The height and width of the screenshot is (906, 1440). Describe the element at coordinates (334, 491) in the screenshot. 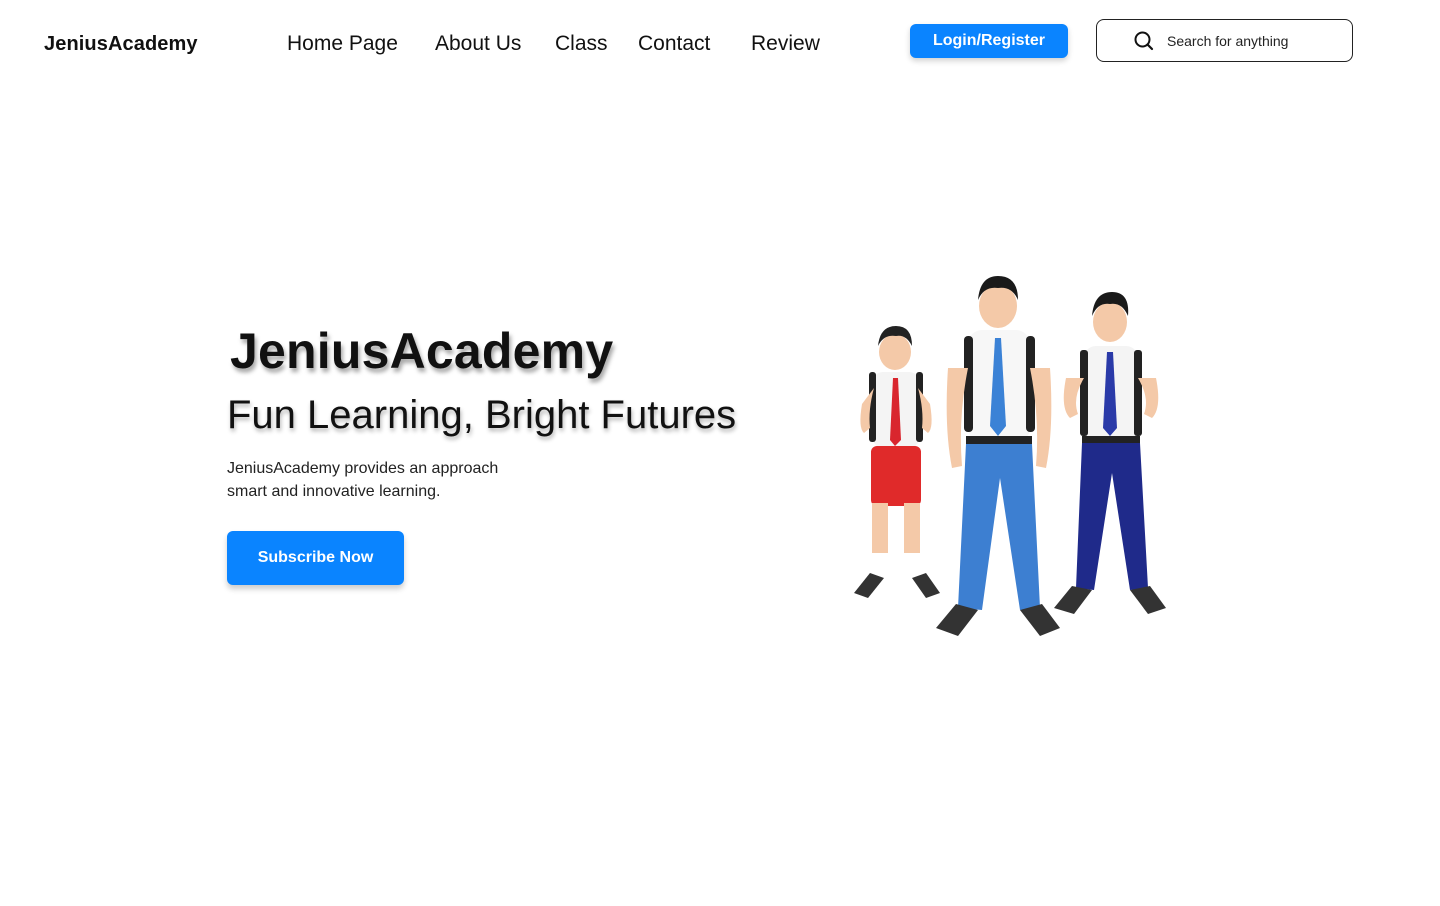

I see `hero-description-line: smart and innovative learning.` at that location.